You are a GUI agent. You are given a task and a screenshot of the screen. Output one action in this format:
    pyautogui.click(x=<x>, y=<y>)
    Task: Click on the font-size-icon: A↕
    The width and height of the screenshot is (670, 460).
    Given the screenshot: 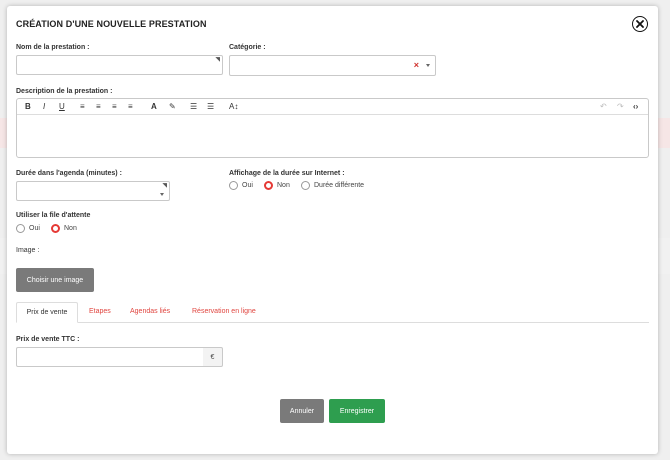 What is the action you would take?
    pyautogui.click(x=233, y=107)
    